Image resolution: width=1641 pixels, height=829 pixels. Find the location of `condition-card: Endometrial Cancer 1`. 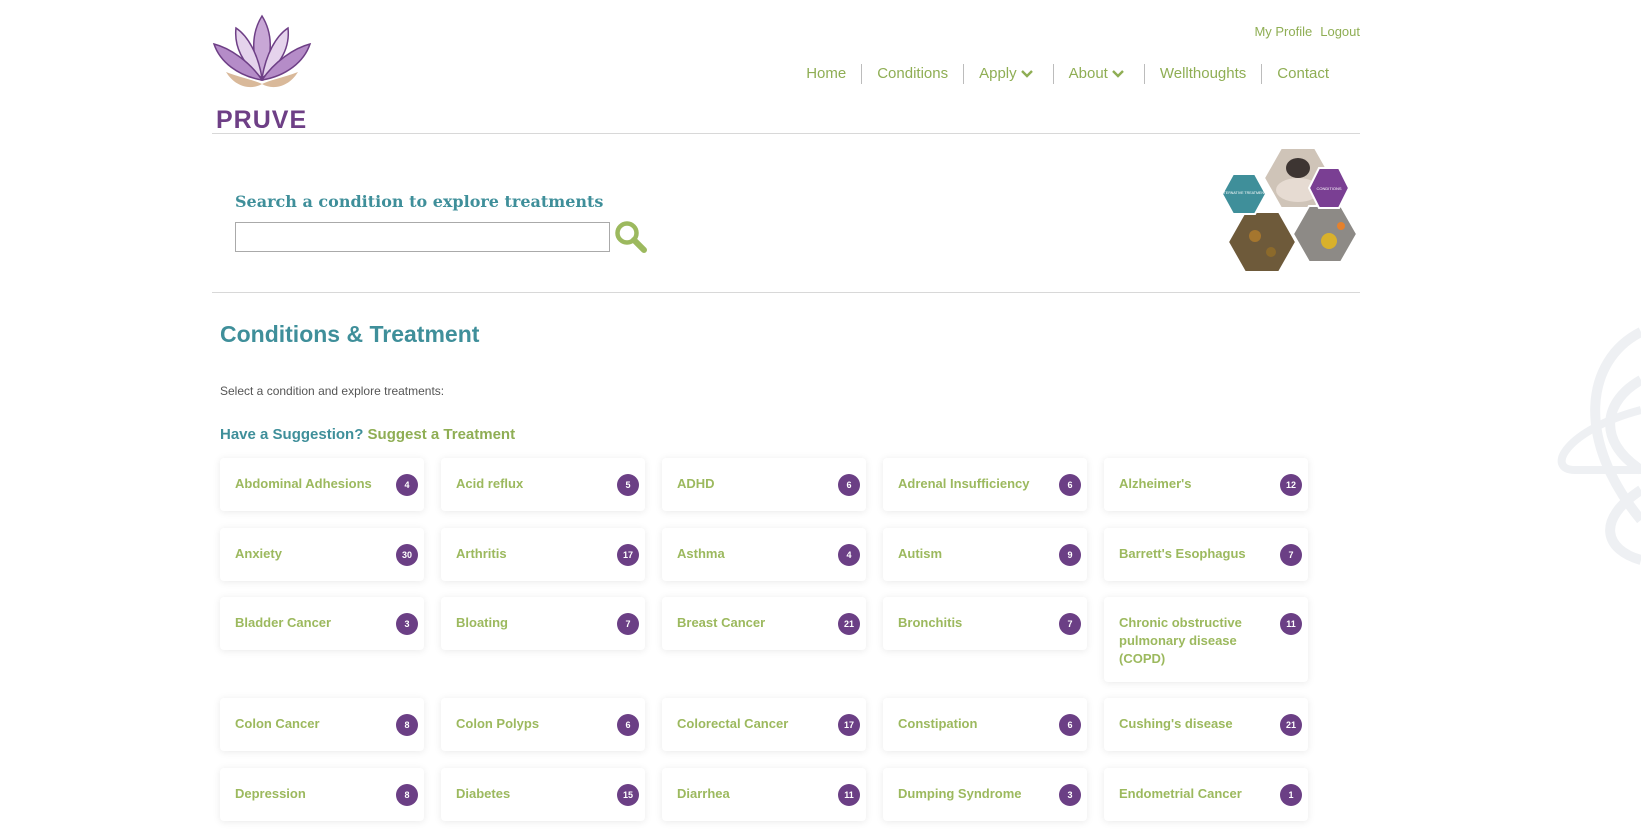

condition-card: Endometrial Cancer 1 is located at coordinates (1206, 794).